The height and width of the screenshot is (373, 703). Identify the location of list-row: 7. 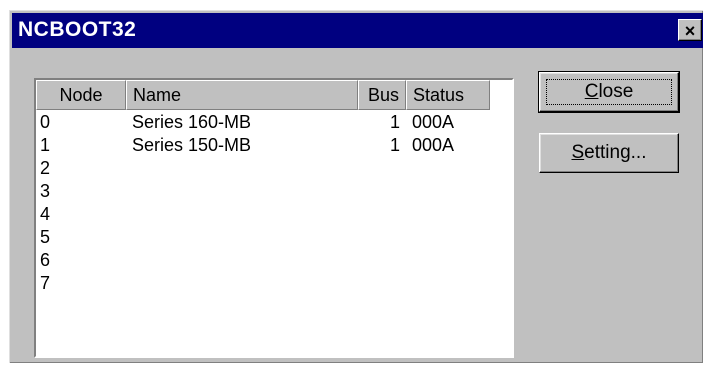
(274, 283).